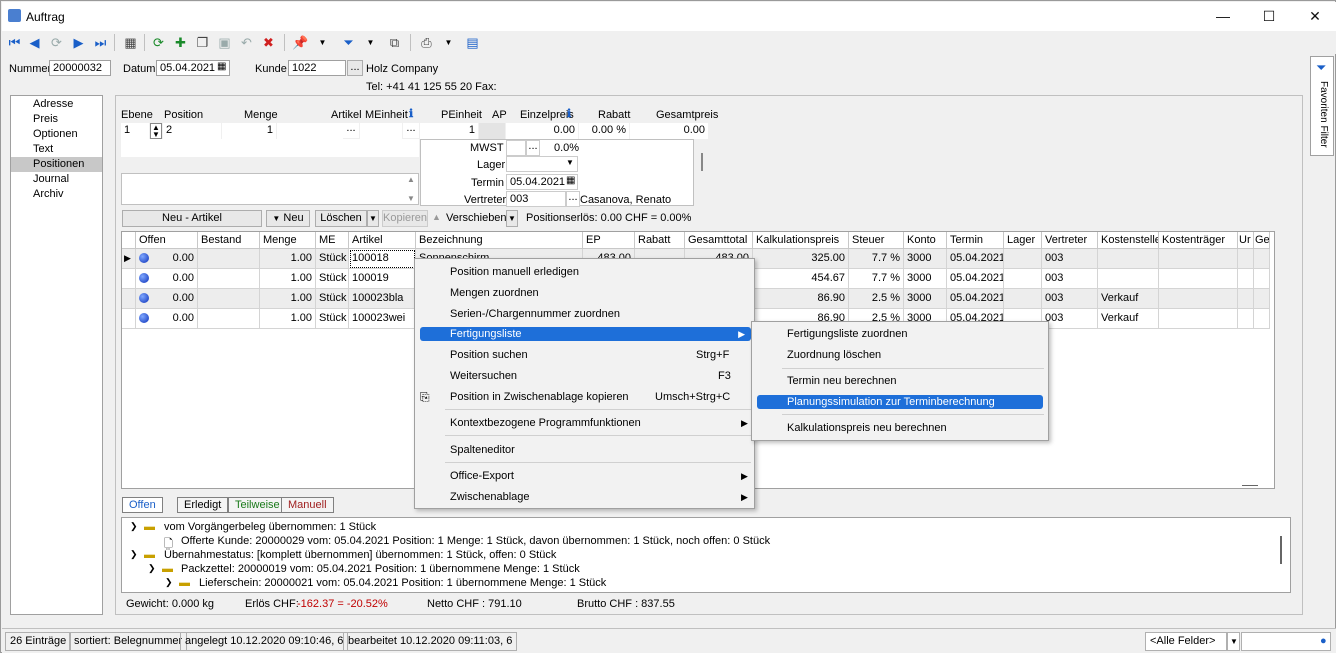 This screenshot has width=1336, height=653. What do you see at coordinates (489, 355) in the screenshot?
I see `menu-position-suchen: Position suchen` at bounding box center [489, 355].